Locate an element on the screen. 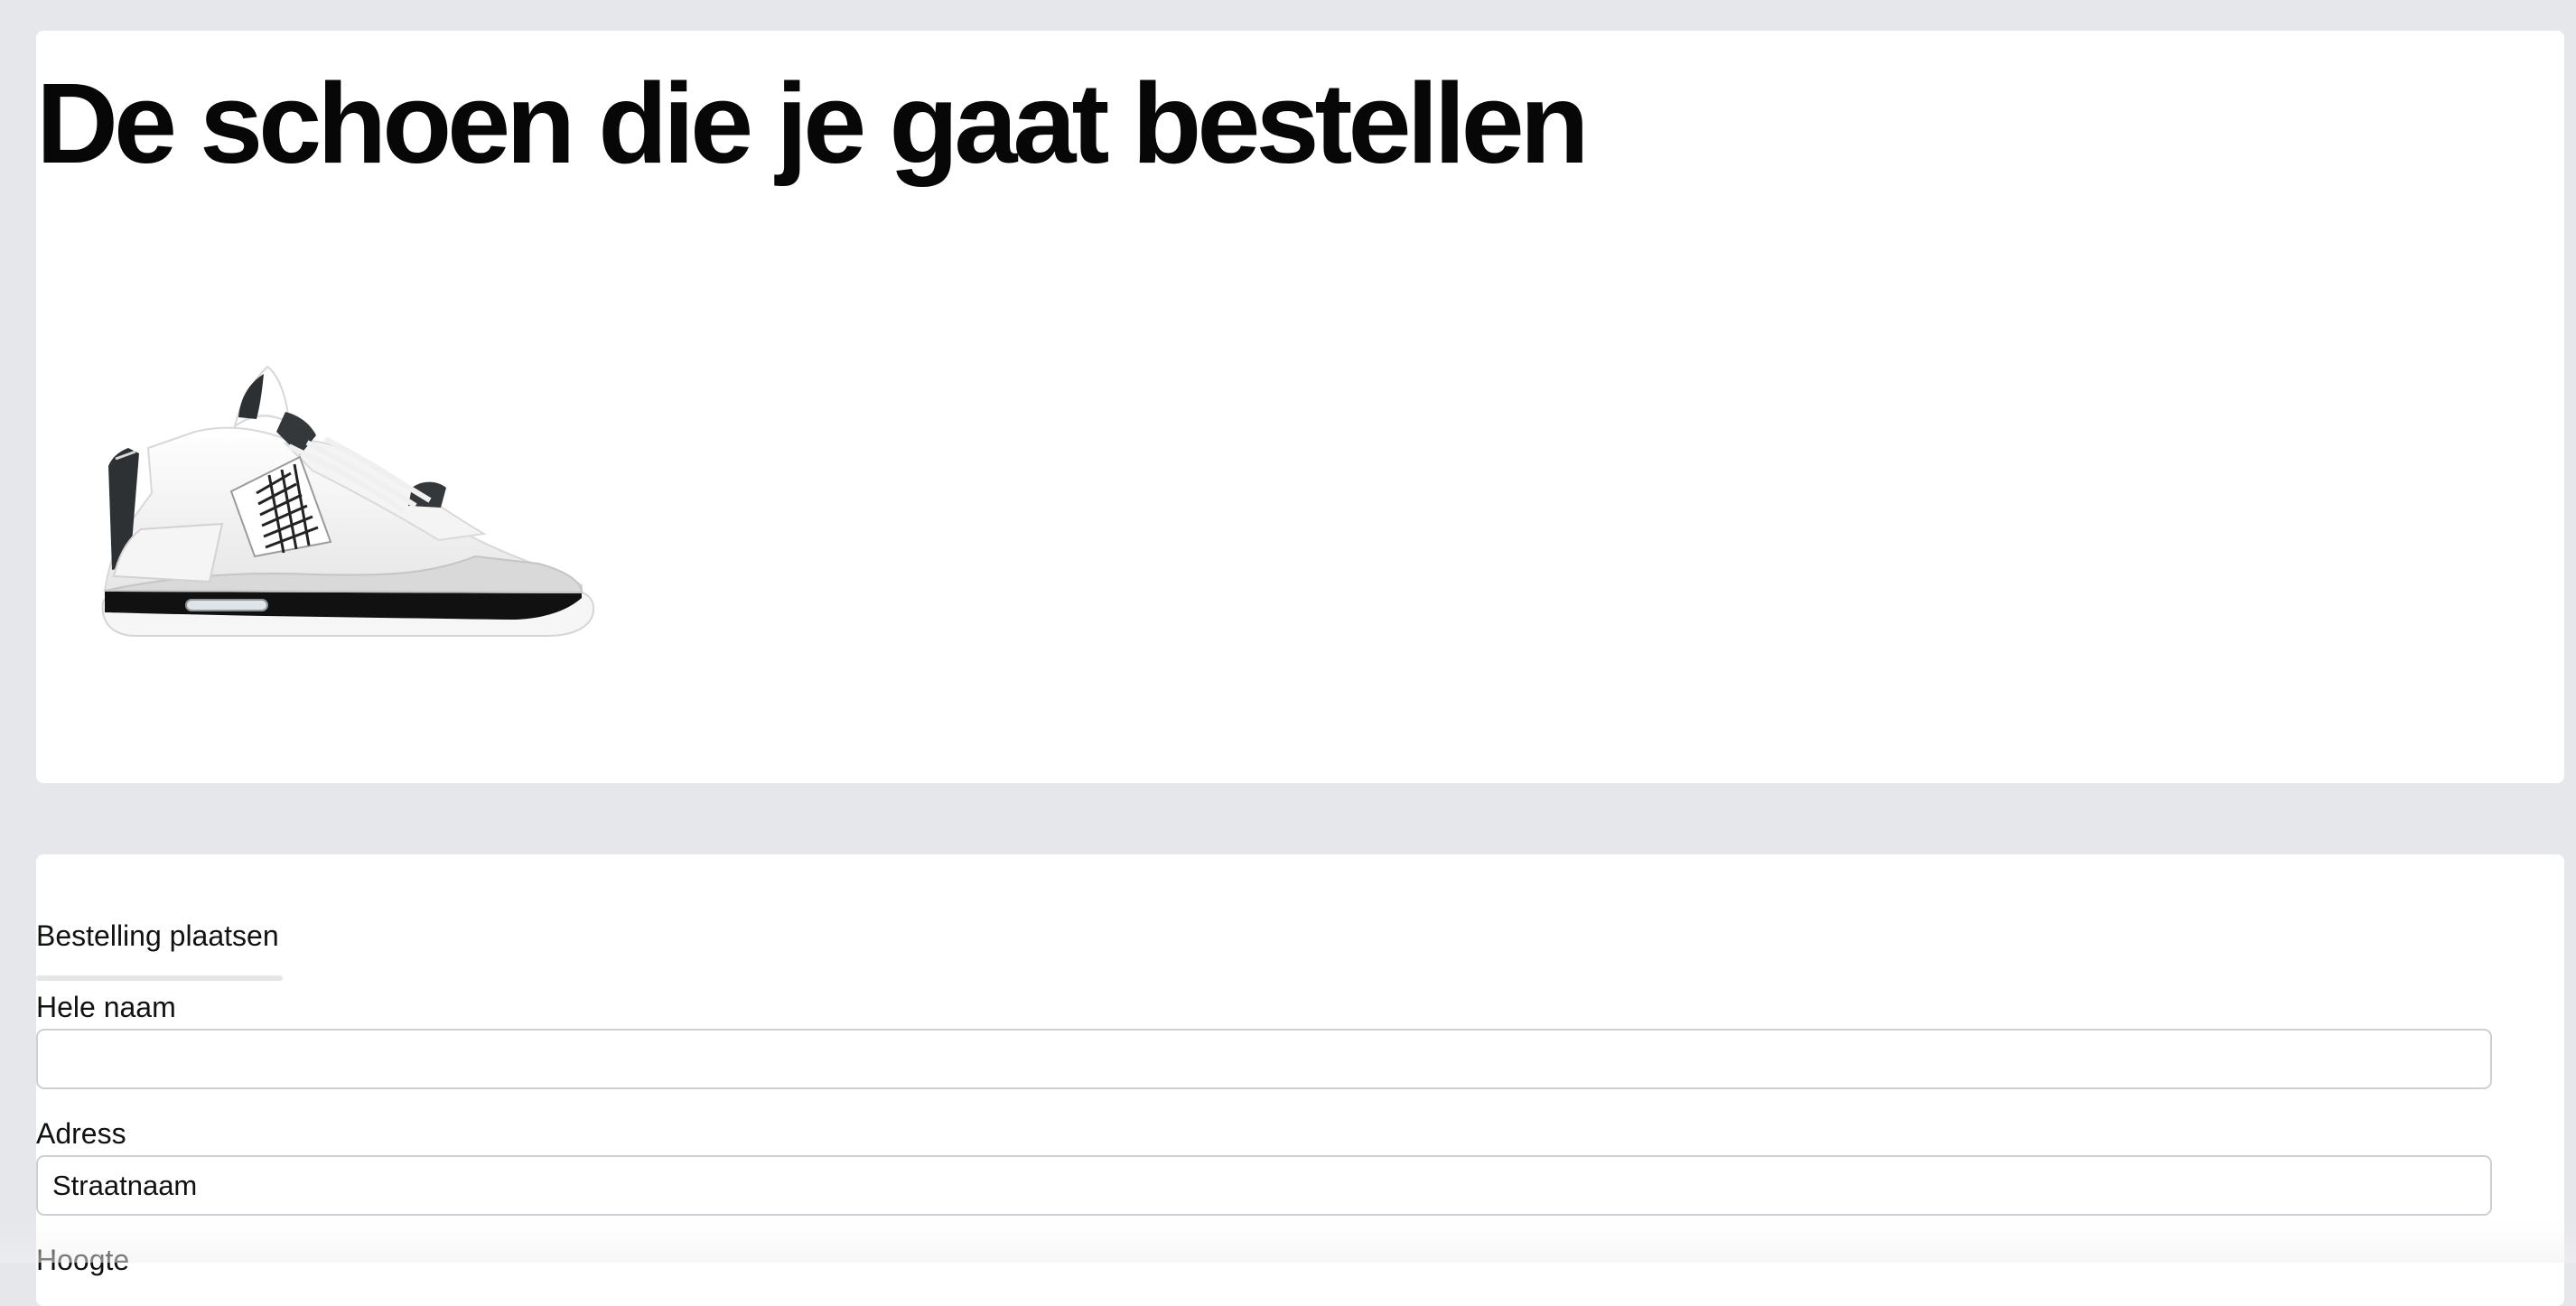 The height and width of the screenshot is (1306, 2576). sneaker-image is located at coordinates (348, 501).